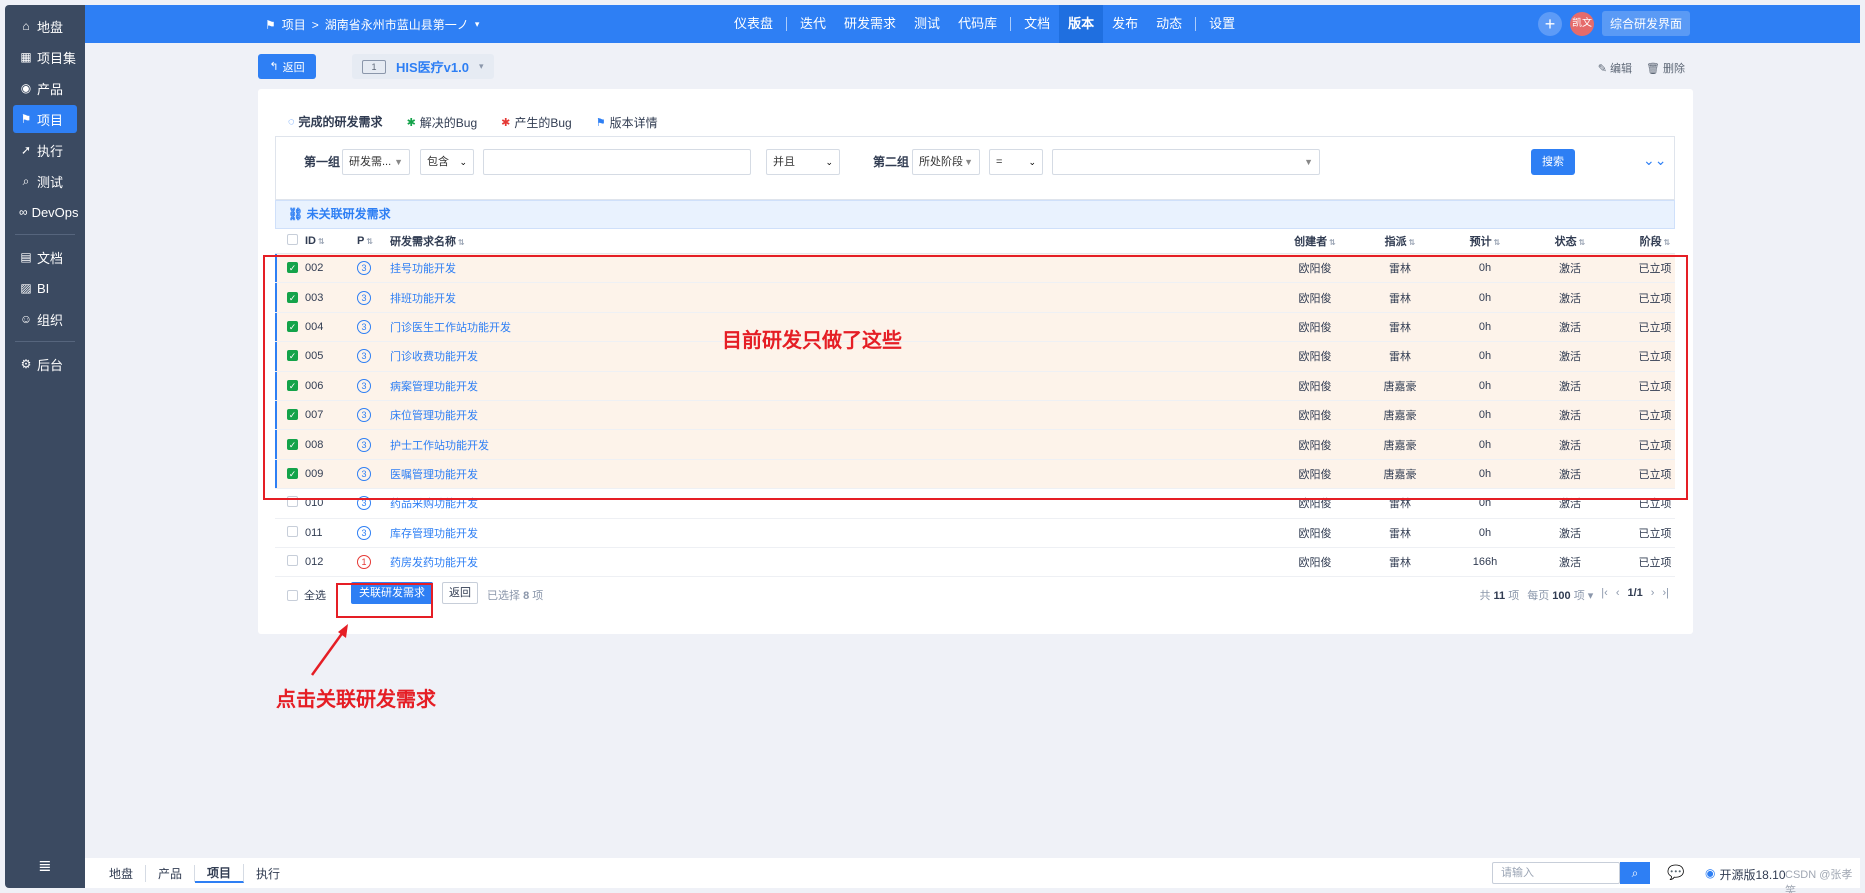 The width and height of the screenshot is (1865, 893). I want to click on next-page-icon: ›, so click(1653, 595).